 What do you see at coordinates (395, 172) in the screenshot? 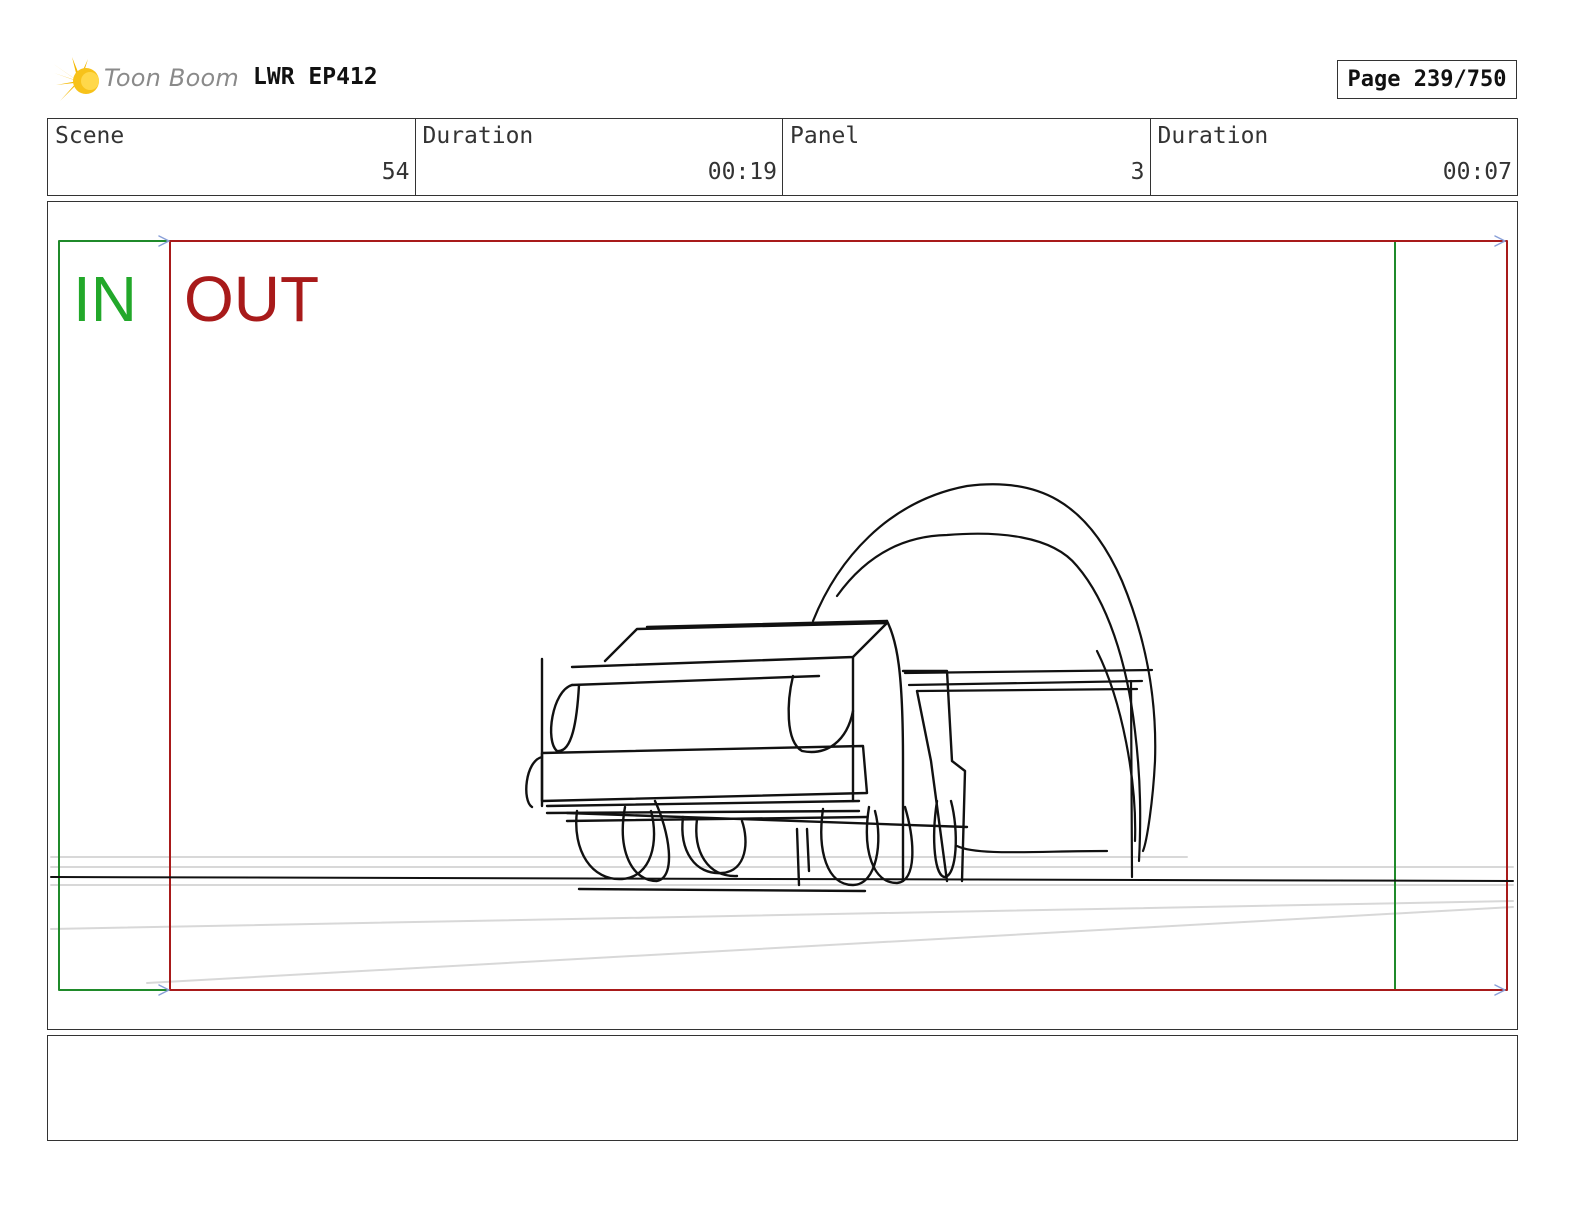
I see `scene-value: 54` at bounding box center [395, 172].